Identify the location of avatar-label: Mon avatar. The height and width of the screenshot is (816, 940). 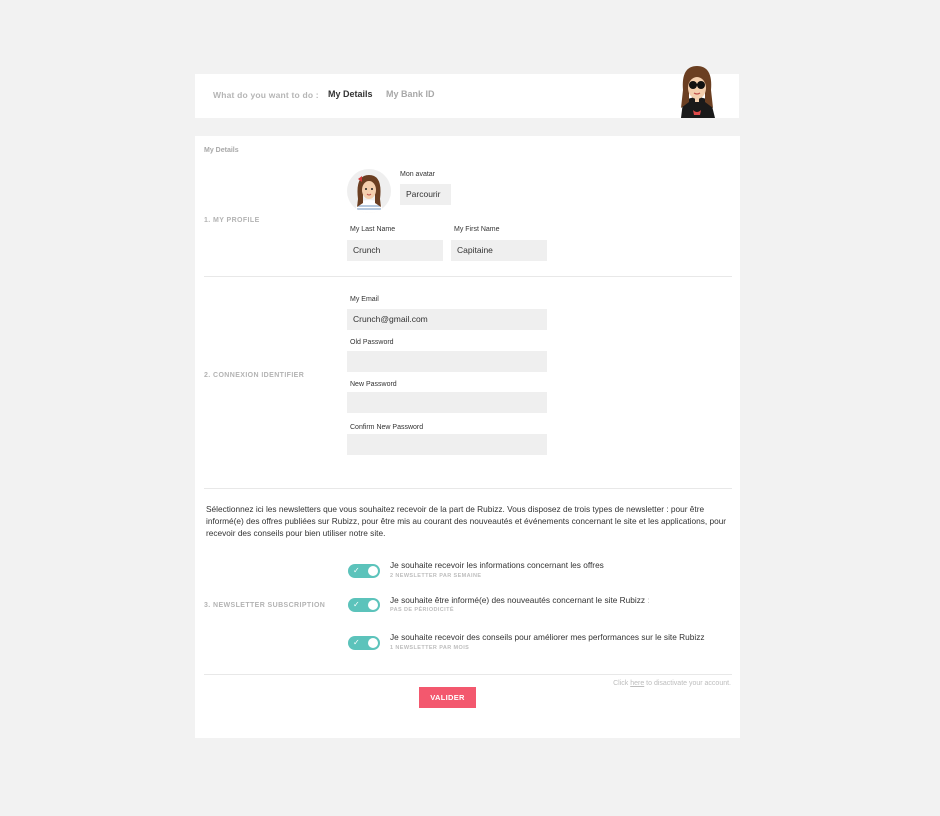
(418, 174).